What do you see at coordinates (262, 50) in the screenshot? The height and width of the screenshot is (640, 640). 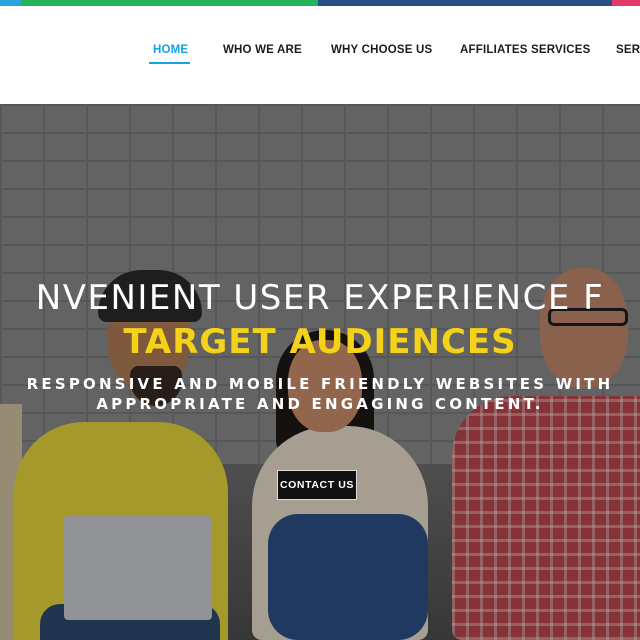 I see `nav-item-who-we-are: WHO WE ARE` at bounding box center [262, 50].